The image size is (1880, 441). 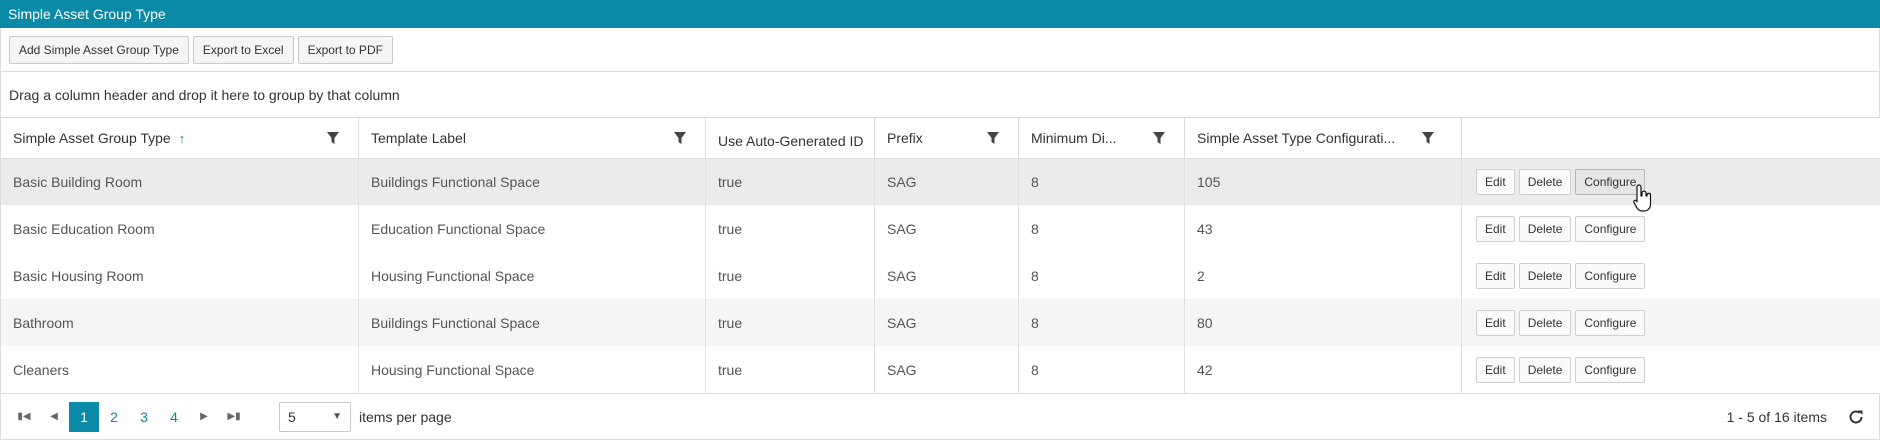 What do you see at coordinates (946, 138) in the screenshot?
I see `column-header-prefix: Prefix` at bounding box center [946, 138].